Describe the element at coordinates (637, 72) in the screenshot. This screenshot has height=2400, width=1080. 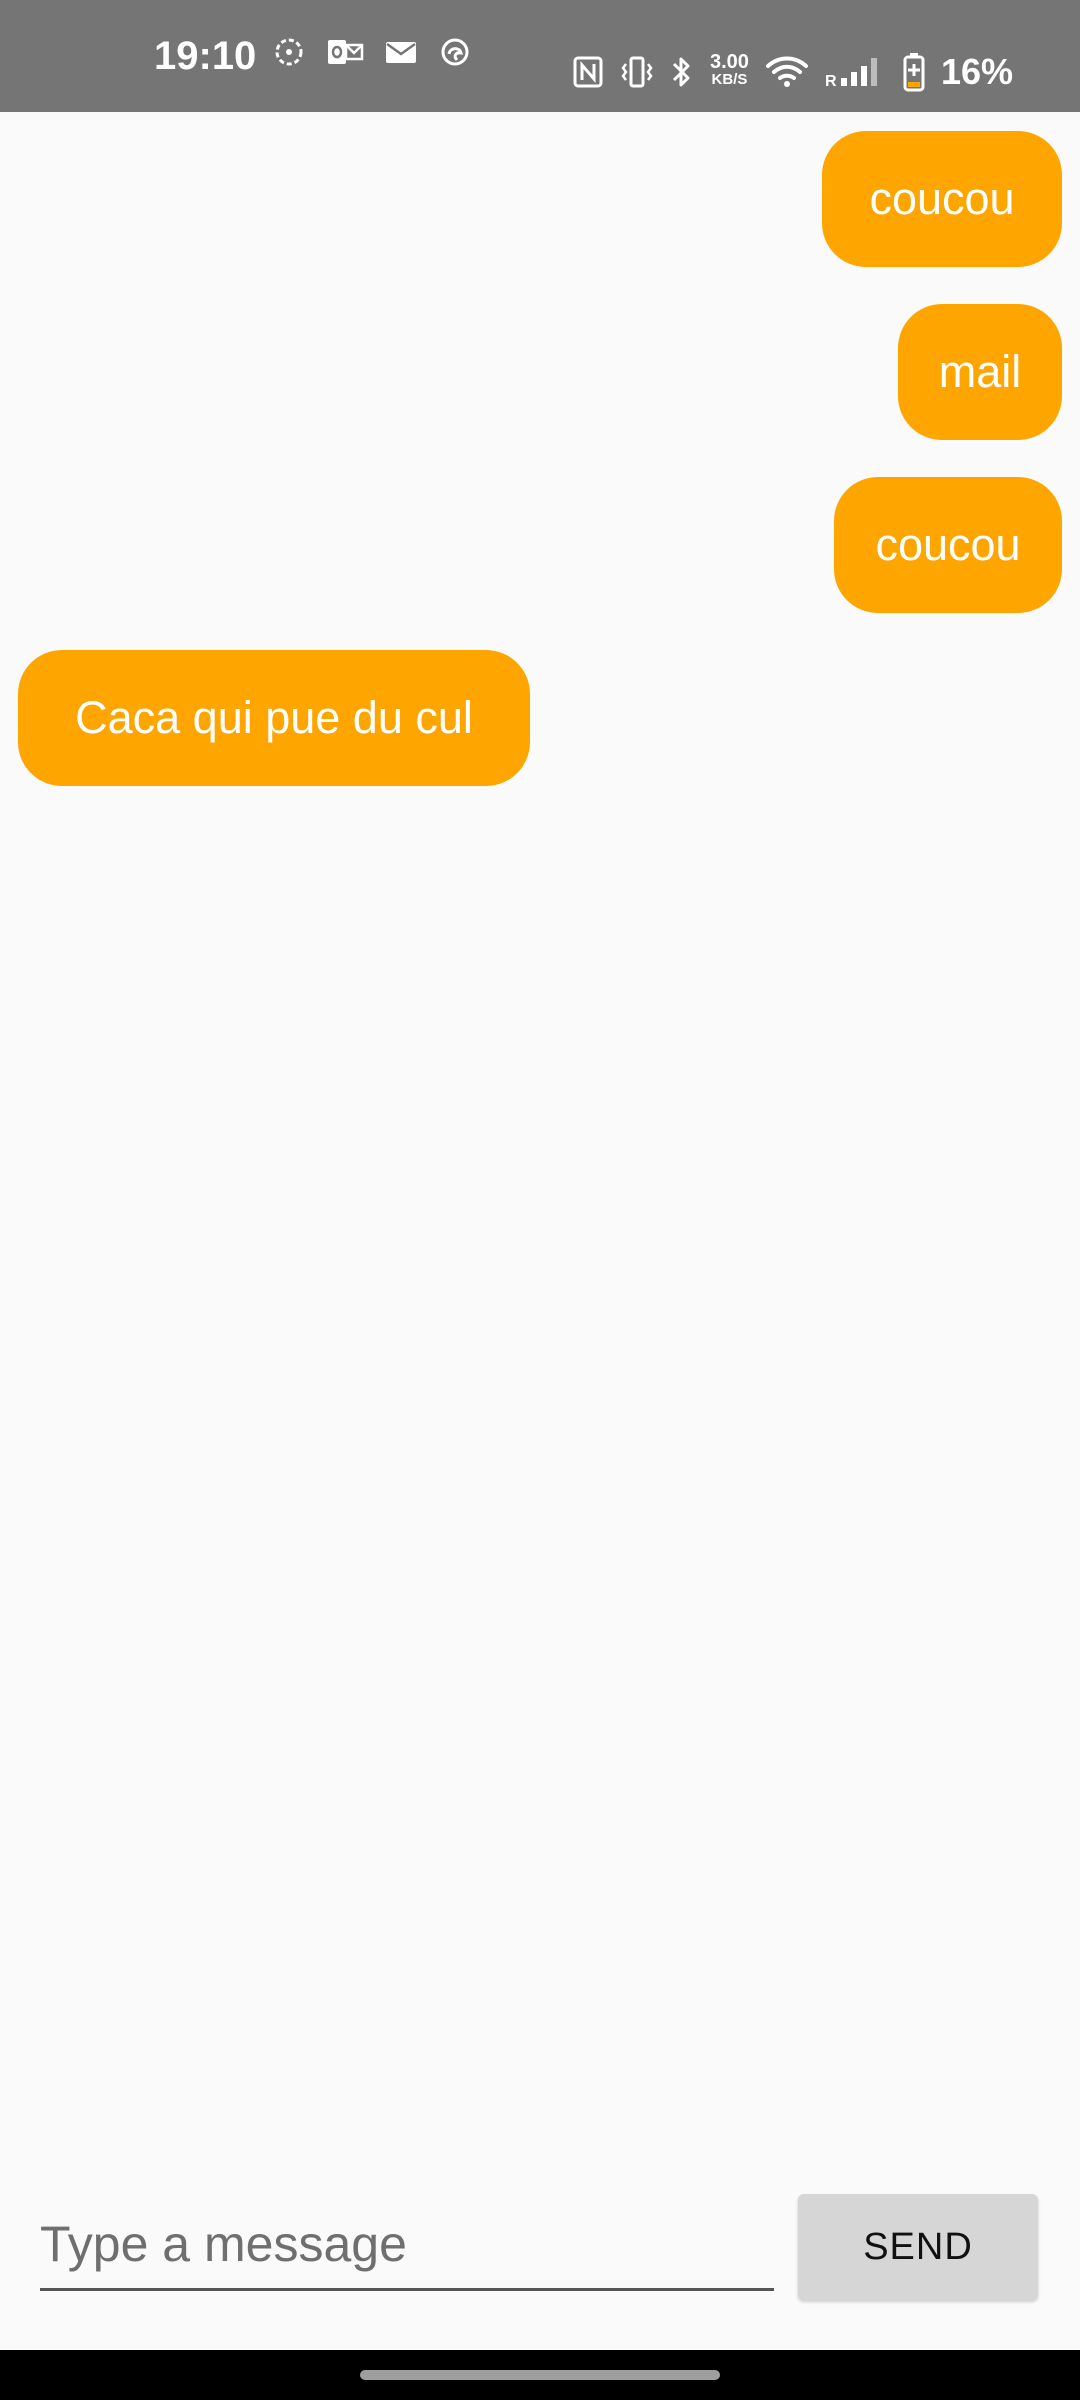
I see `vibrate-icon` at that location.